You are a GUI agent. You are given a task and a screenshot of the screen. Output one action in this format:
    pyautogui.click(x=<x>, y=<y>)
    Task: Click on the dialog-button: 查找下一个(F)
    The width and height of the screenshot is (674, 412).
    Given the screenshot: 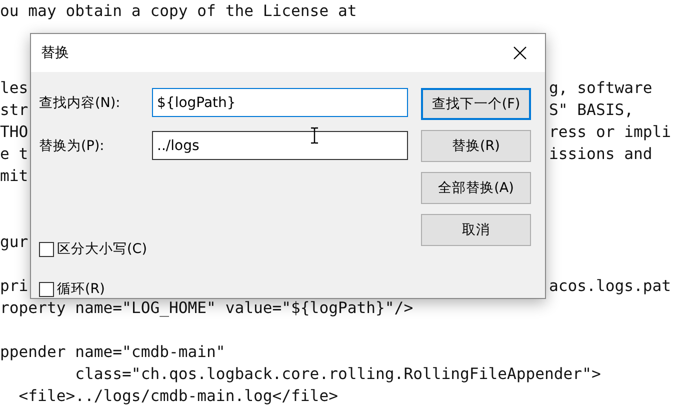 What is the action you would take?
    pyautogui.click(x=476, y=104)
    